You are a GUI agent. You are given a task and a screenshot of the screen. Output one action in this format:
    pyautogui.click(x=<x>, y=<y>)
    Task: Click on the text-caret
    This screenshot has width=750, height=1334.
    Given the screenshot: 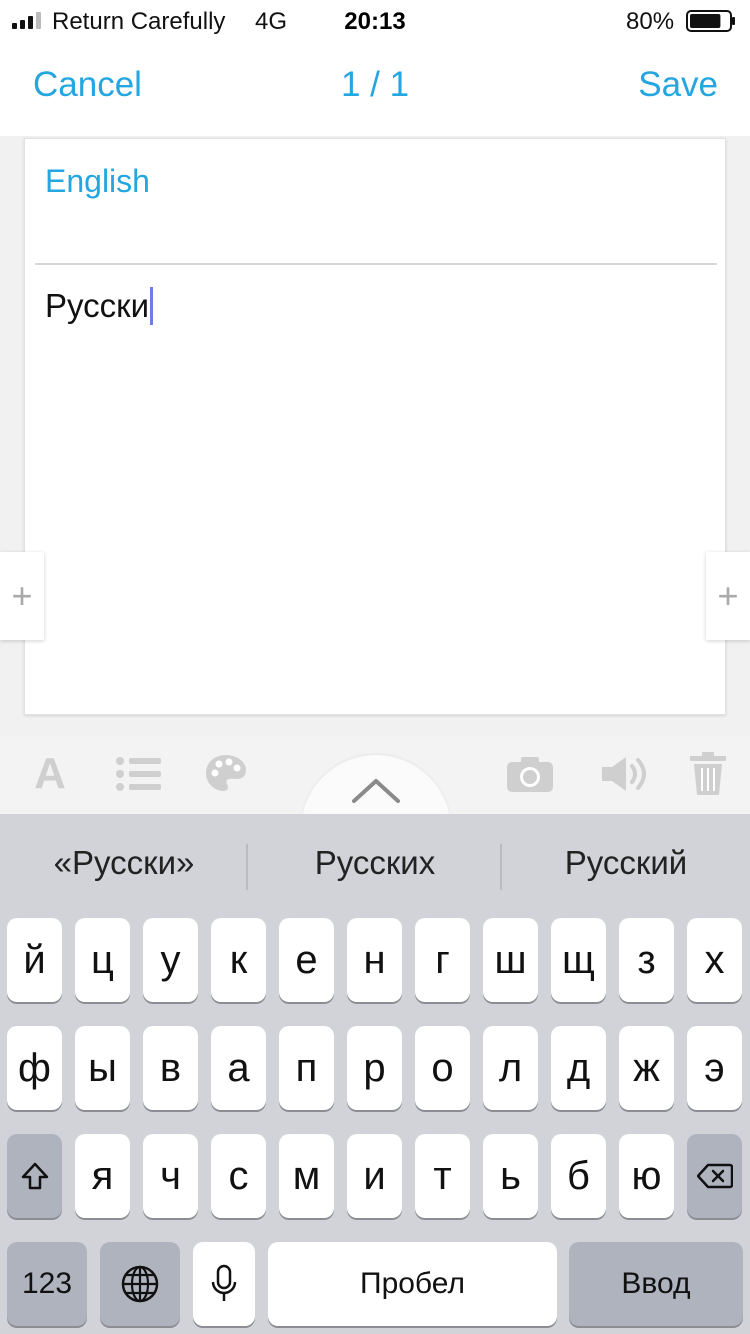 What is the action you would take?
    pyautogui.click(x=152, y=306)
    